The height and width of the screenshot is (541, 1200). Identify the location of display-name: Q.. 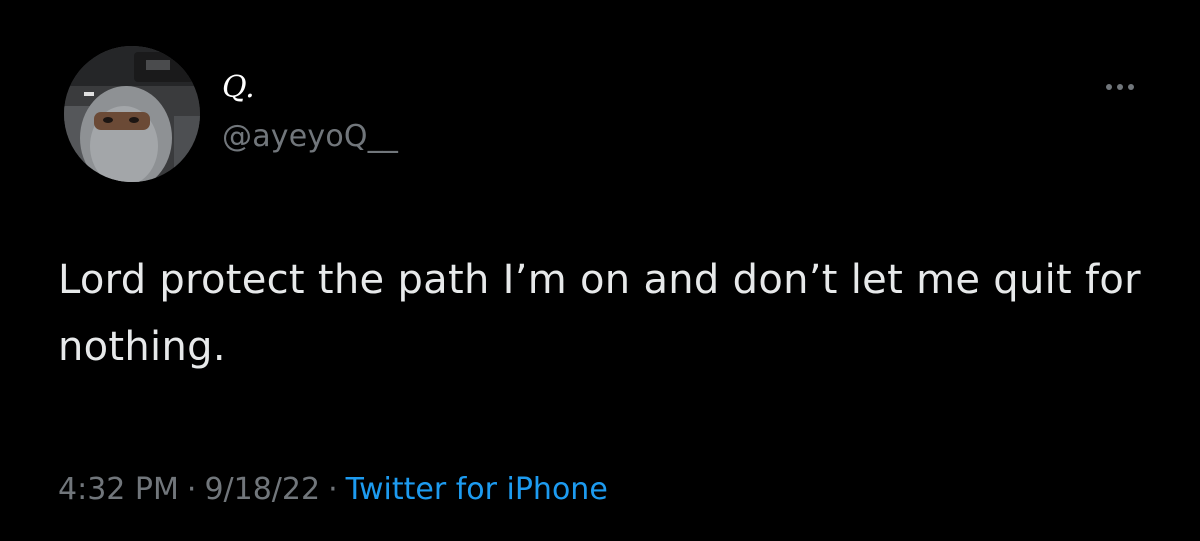
(238, 88).